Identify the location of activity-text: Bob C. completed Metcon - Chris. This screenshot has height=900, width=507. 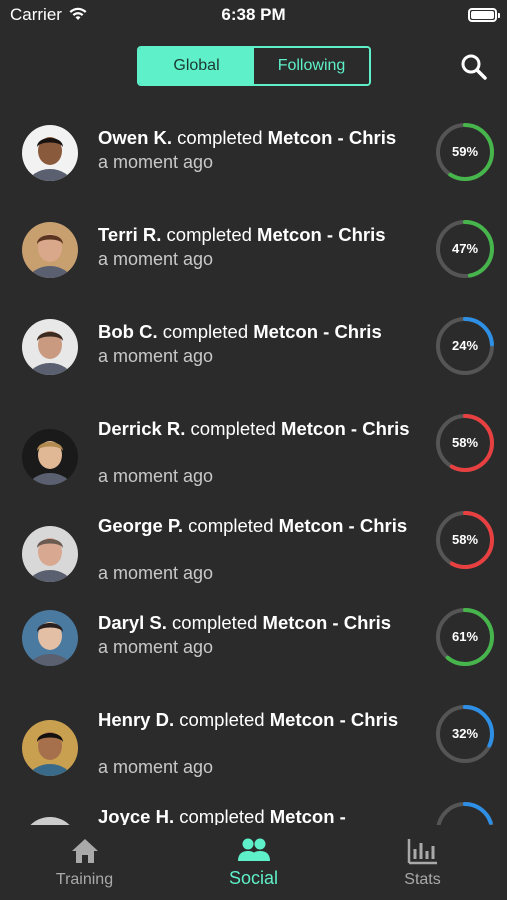
(263, 331).